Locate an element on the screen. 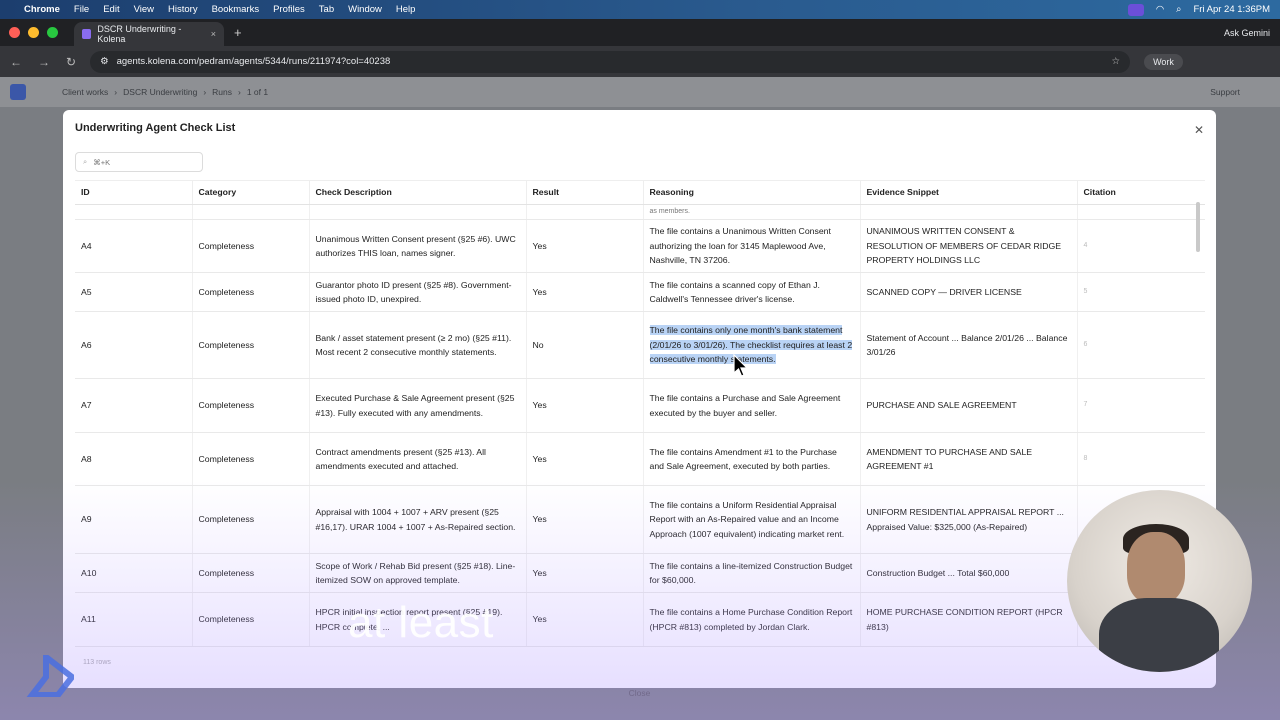 Image resolution: width=1280 pixels, height=720 pixels. menubar-clock: Fri Apr 24 1:36PM is located at coordinates (1231, 9).